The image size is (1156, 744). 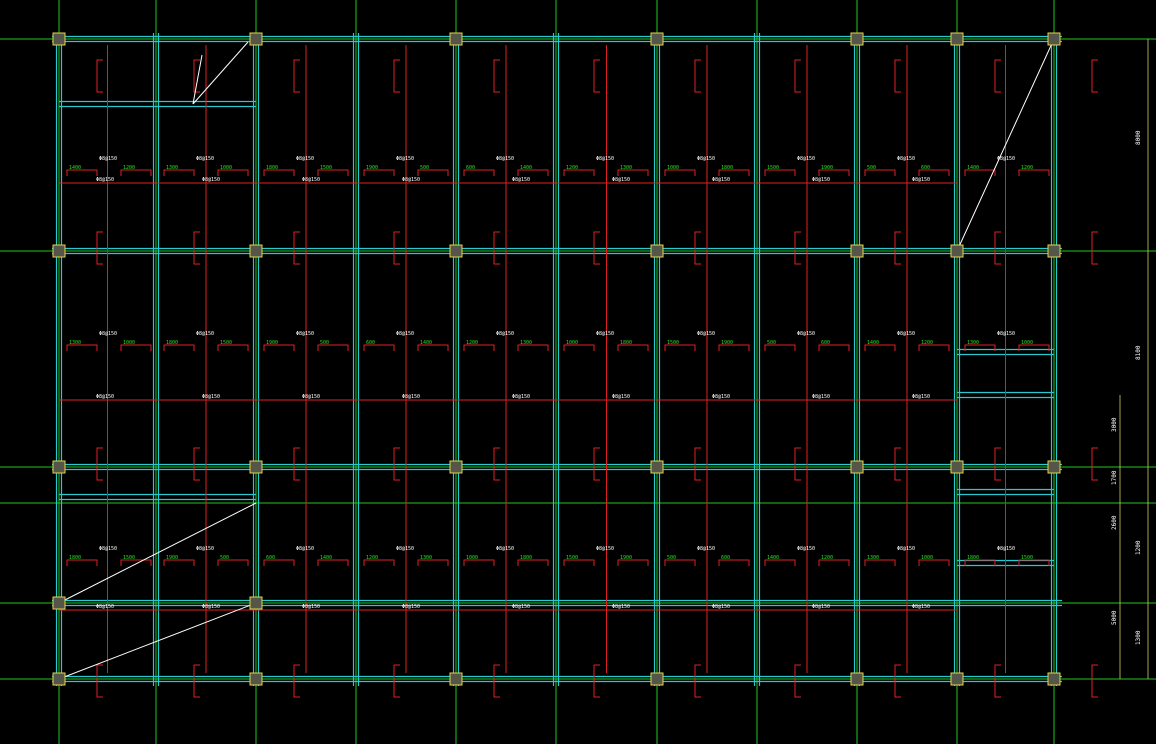 I want to click on dimension-value: 5000, so click(x=1114, y=617).